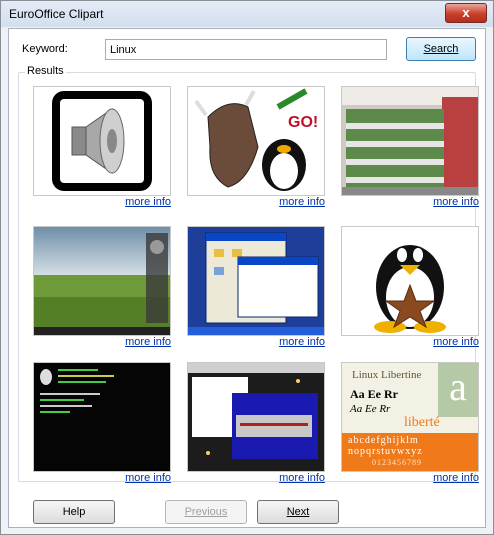  What do you see at coordinates (387, 375) in the screenshot?
I see `libertine-title: Linux Libertine` at bounding box center [387, 375].